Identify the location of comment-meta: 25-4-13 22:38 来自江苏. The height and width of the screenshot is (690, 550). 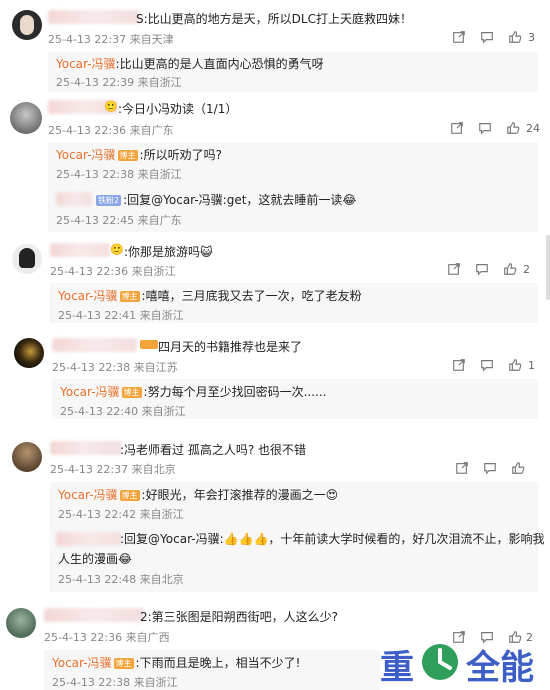
(115, 367).